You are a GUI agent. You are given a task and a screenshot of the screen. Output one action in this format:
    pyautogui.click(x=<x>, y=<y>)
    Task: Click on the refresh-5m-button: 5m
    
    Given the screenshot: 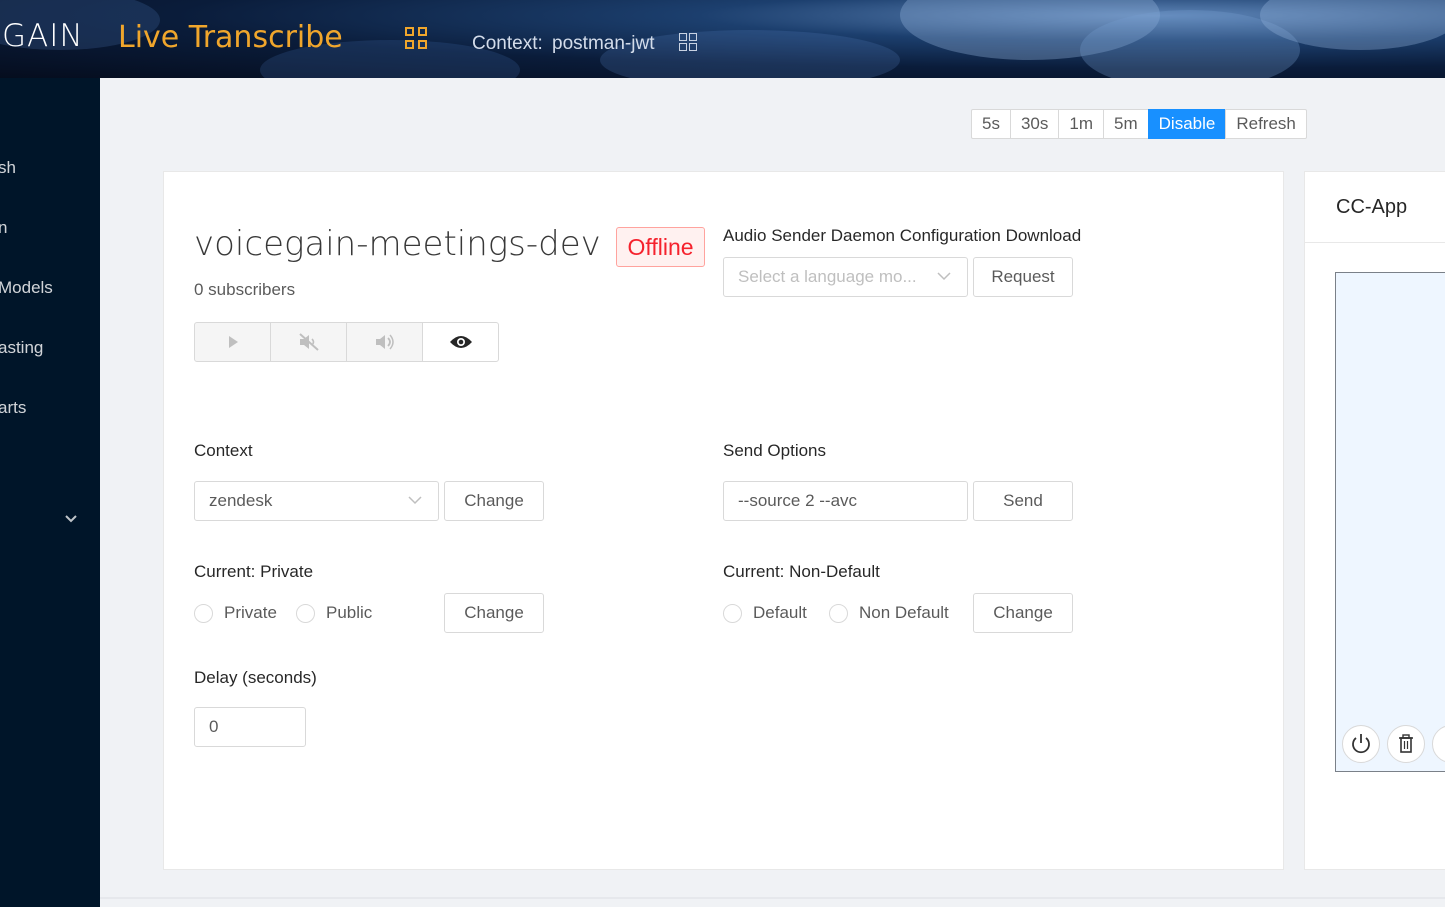 What is the action you would take?
    pyautogui.click(x=1126, y=124)
    